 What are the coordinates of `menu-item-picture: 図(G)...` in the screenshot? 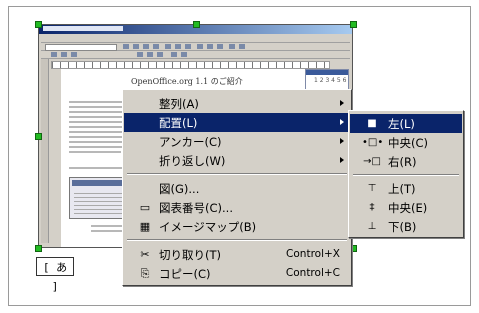 It's located at (237, 188).